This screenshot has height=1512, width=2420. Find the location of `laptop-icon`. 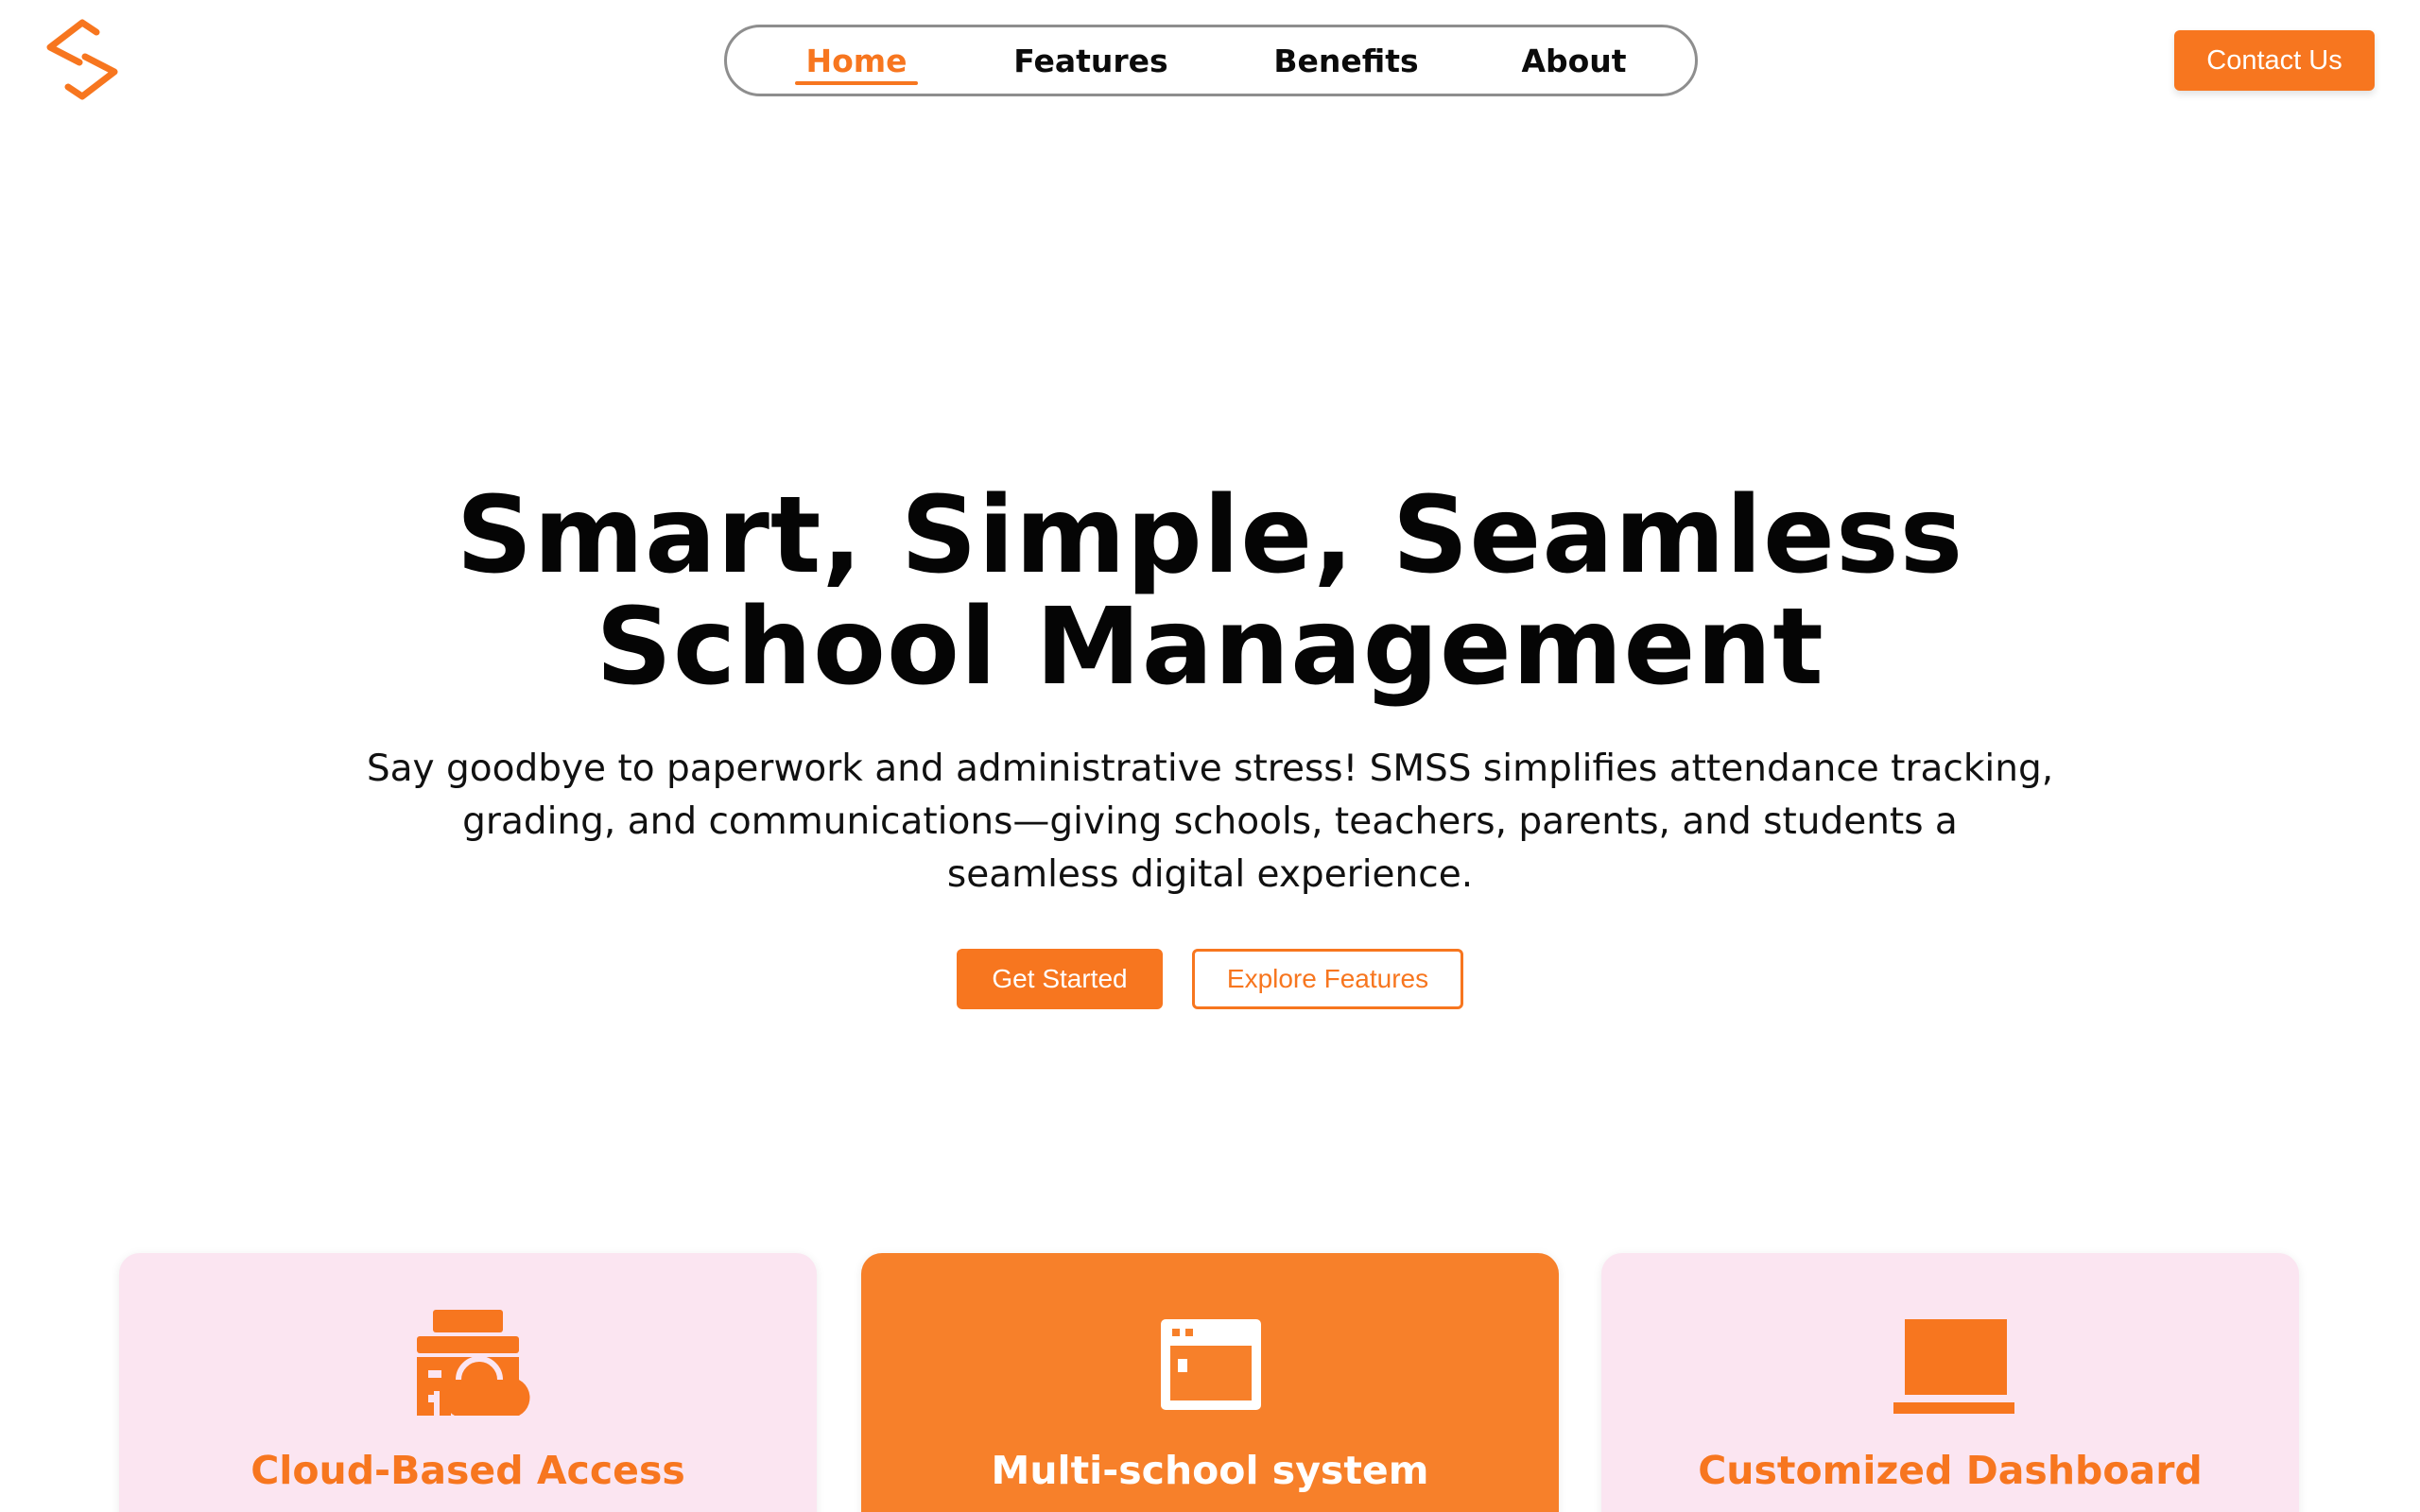

laptop-icon is located at coordinates (1954, 1366).